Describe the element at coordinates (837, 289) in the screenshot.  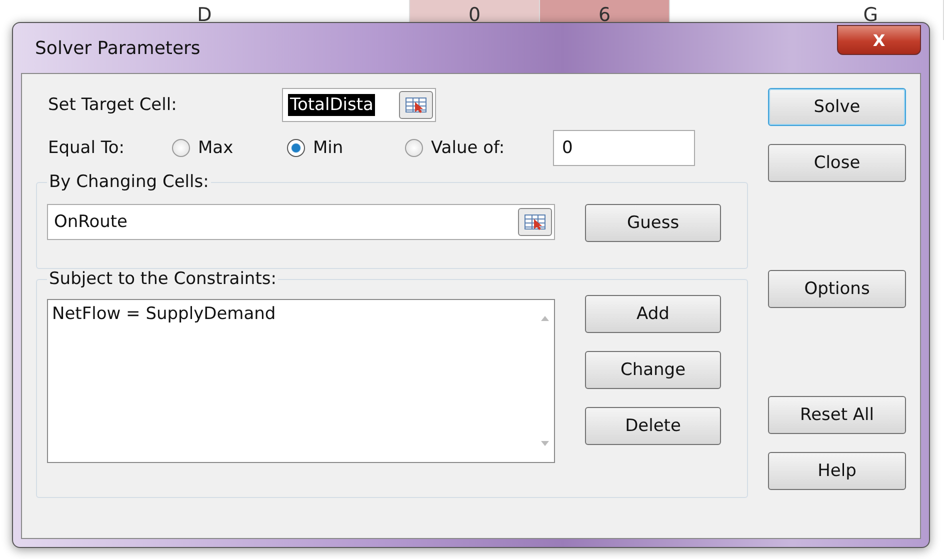
I see `dialog-button: Options` at that location.